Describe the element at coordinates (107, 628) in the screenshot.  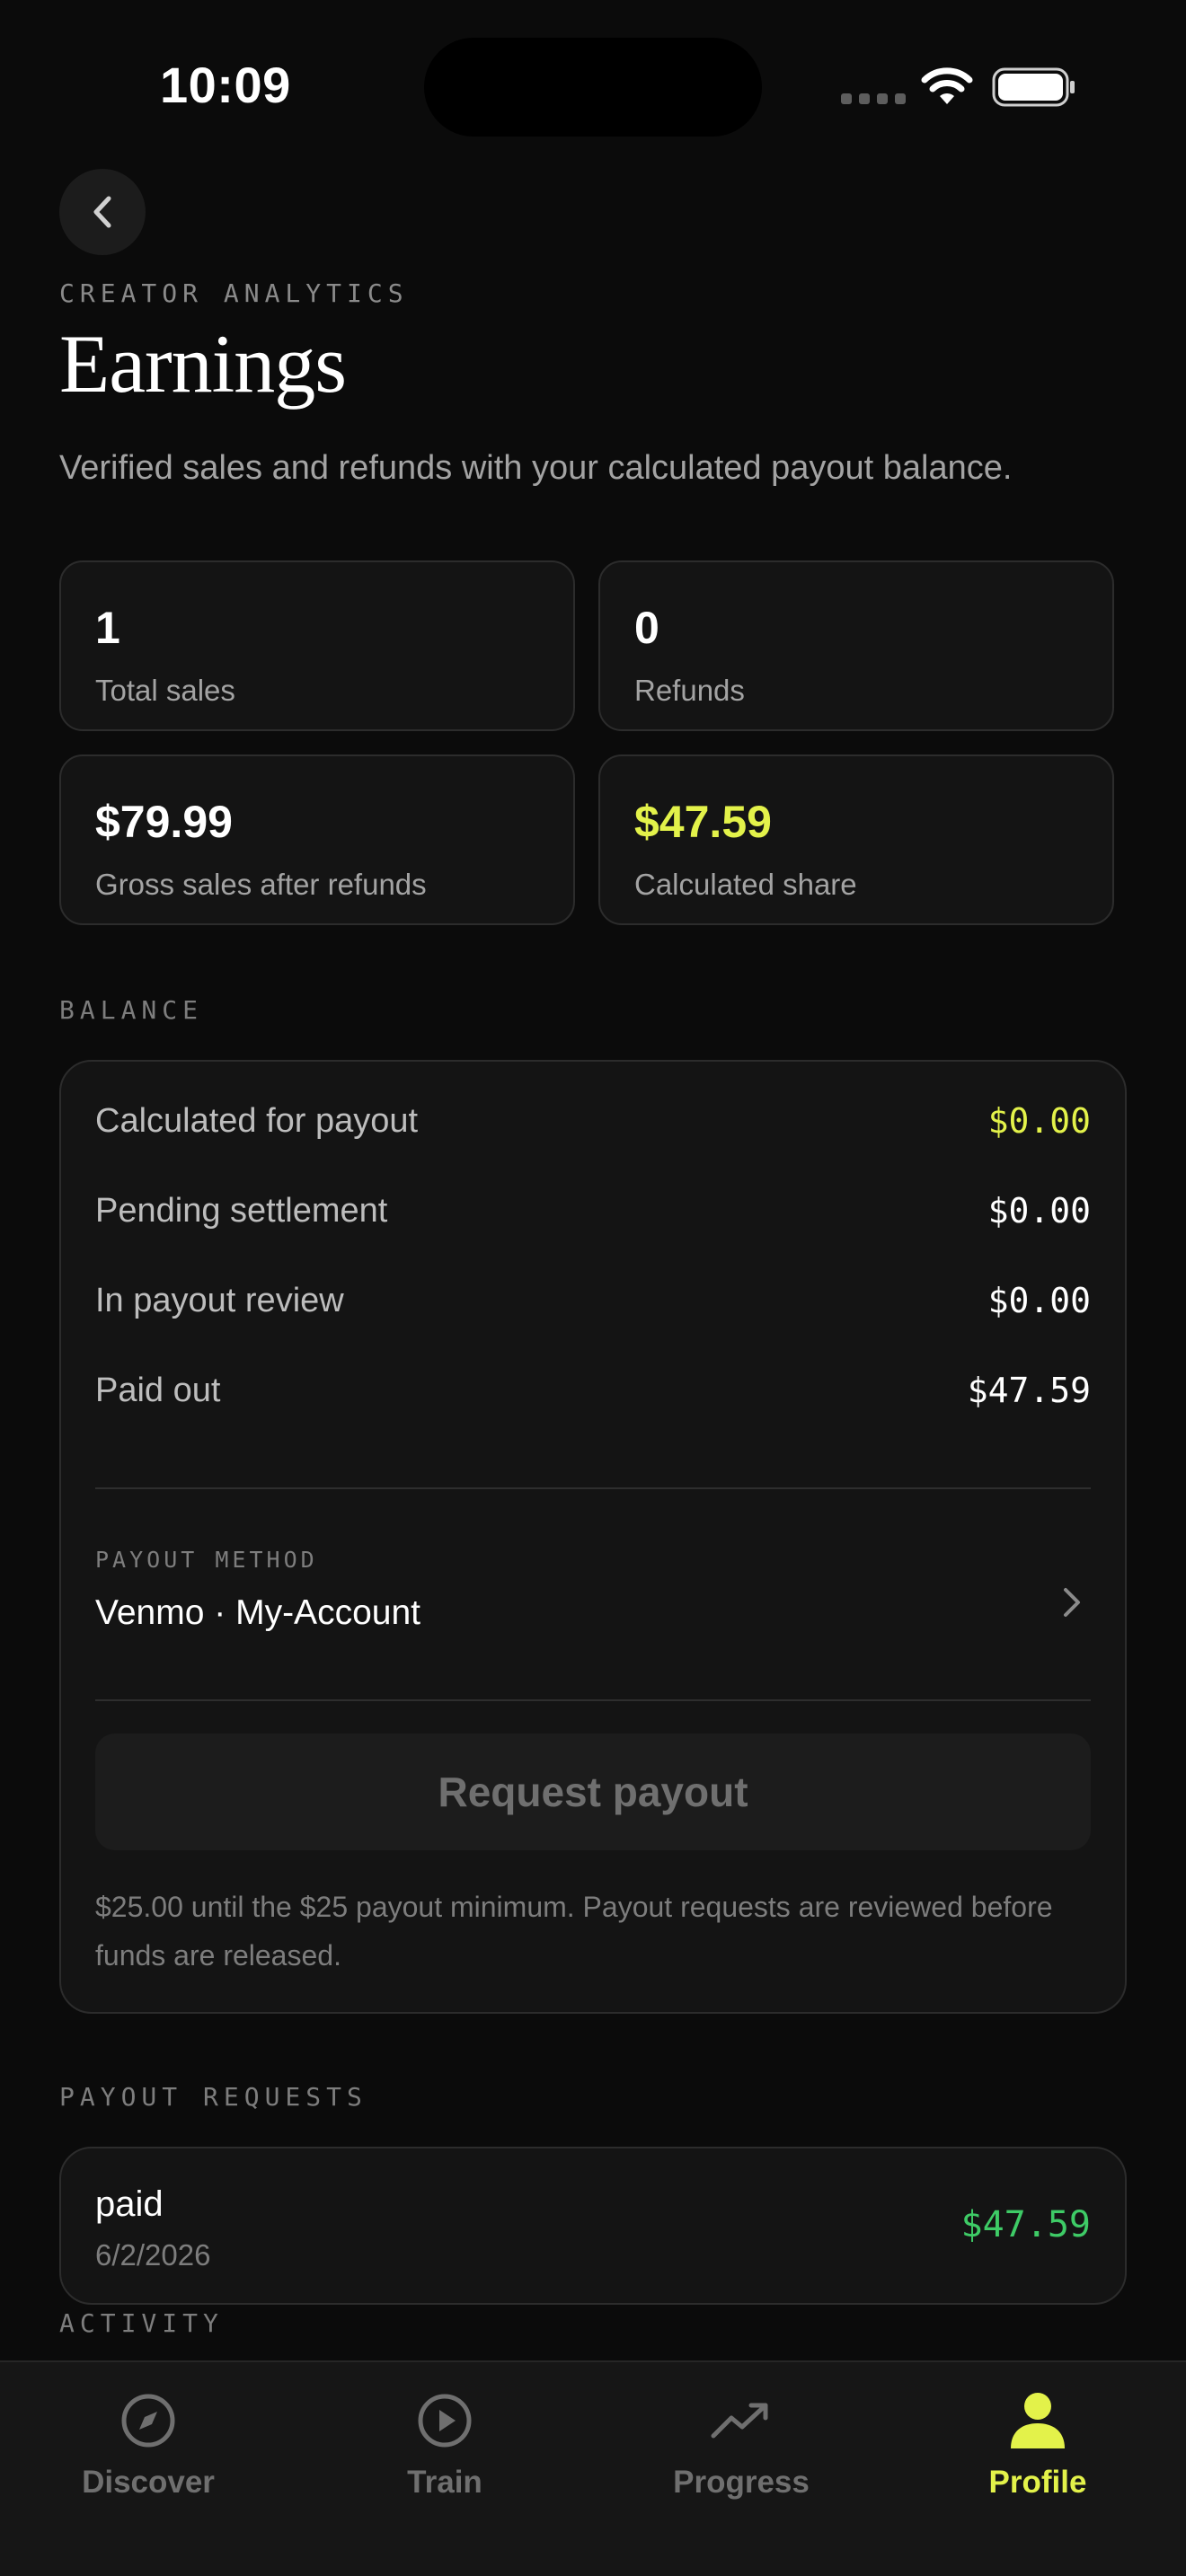
I see `stat-value: 1` at that location.